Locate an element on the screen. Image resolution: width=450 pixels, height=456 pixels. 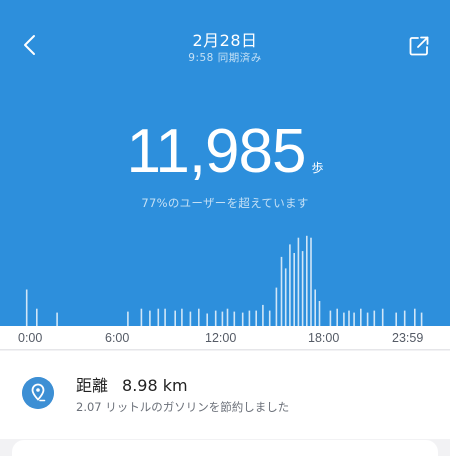
sync-status: 9:58 同期済み is located at coordinates (225, 58).